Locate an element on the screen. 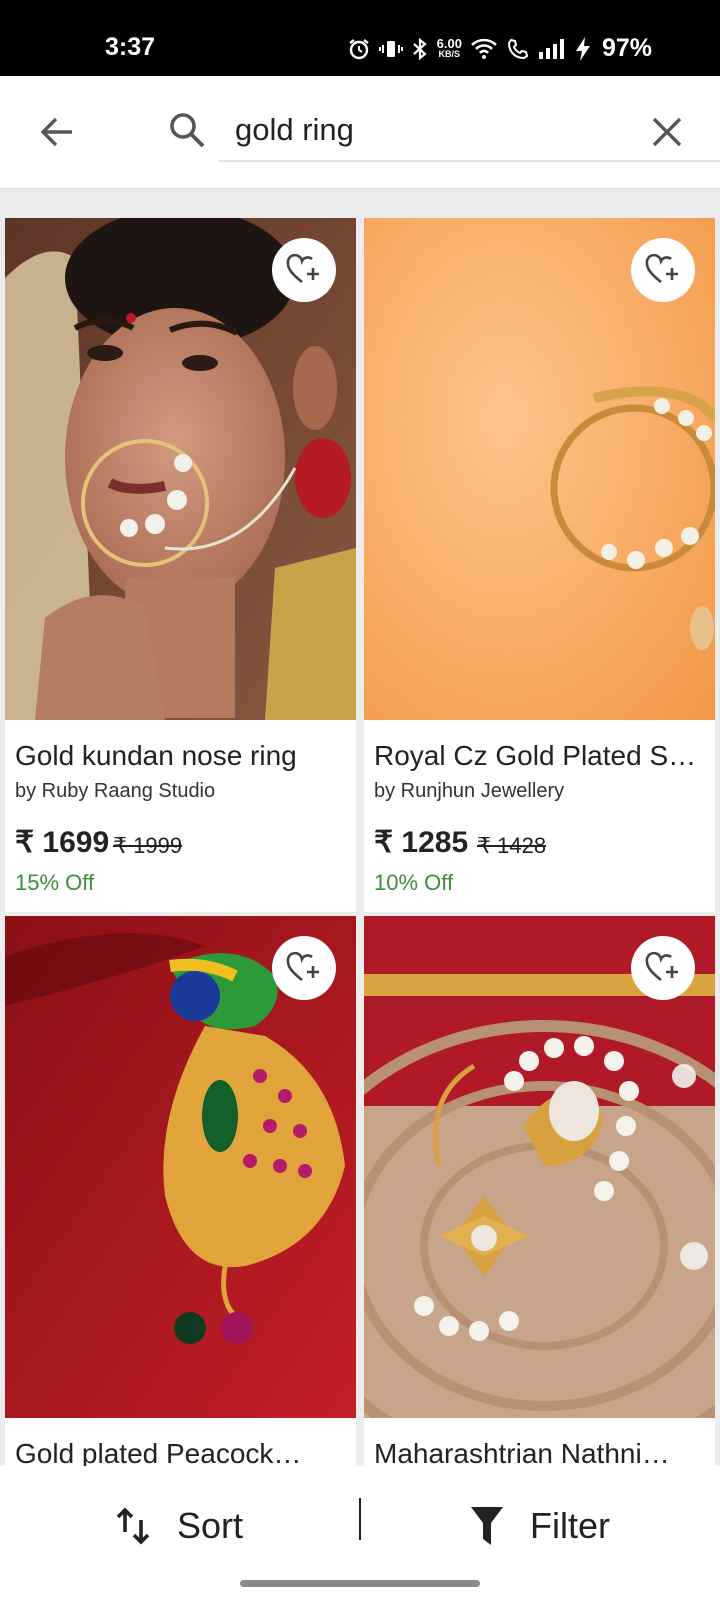 The width and height of the screenshot is (720, 1600). vibrate-icon is located at coordinates (390, 48).